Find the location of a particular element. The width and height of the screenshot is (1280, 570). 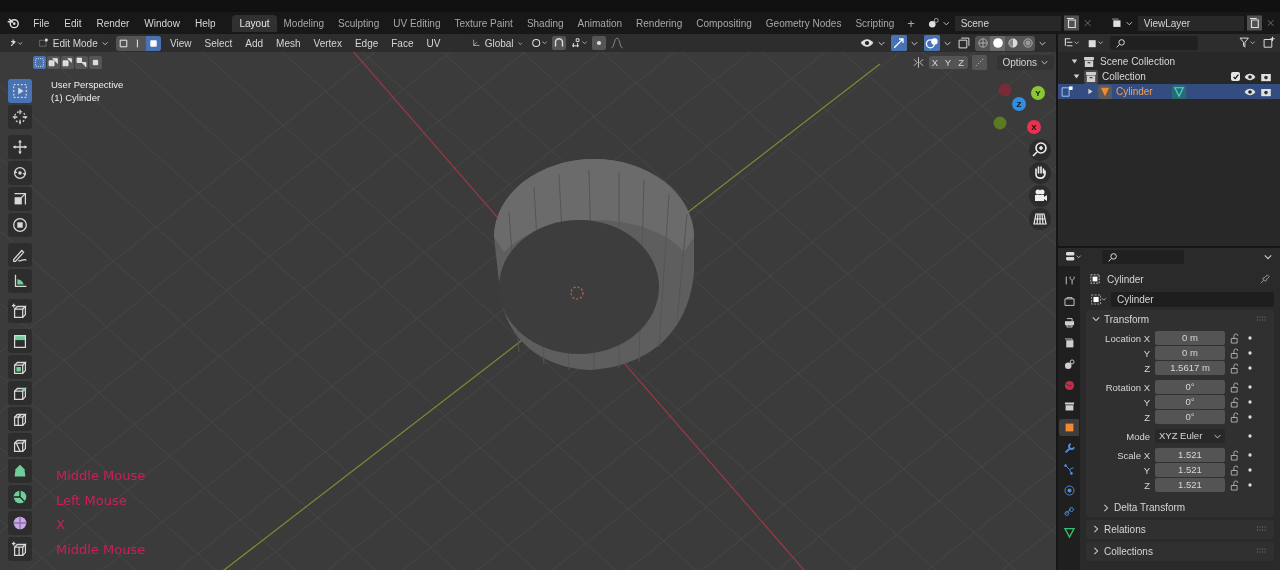

menu-item: File is located at coordinates (41, 23).